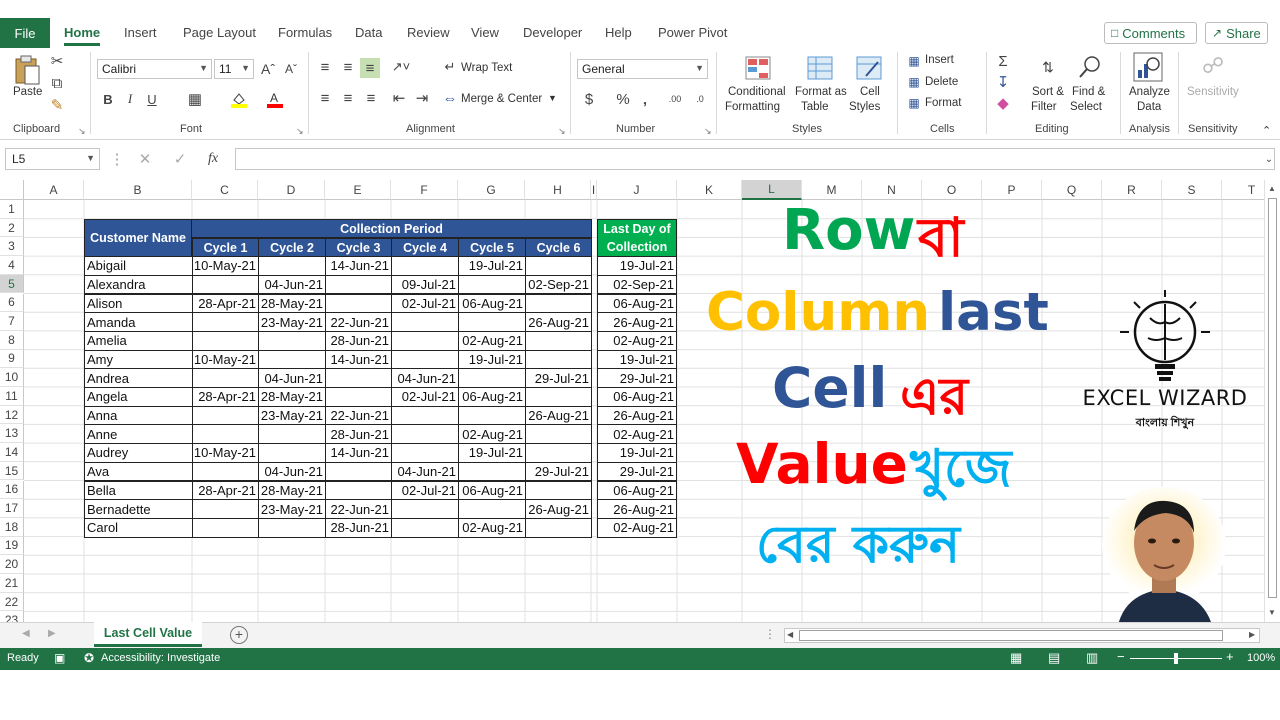 The image size is (1280, 720). I want to click on zoom-out-icon: −, so click(1121, 656).